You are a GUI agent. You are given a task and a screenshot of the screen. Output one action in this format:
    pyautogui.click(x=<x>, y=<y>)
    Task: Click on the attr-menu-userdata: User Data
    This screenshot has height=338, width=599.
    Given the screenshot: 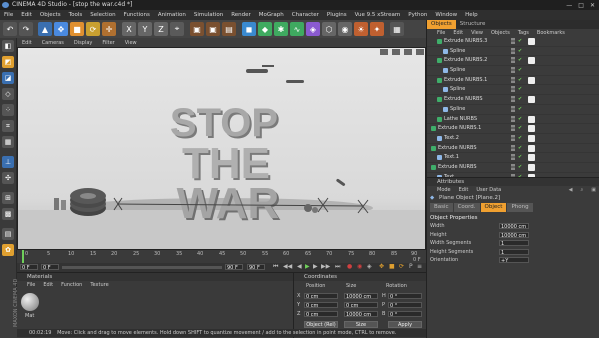 What is the action you would take?
    pyautogui.click(x=488, y=190)
    